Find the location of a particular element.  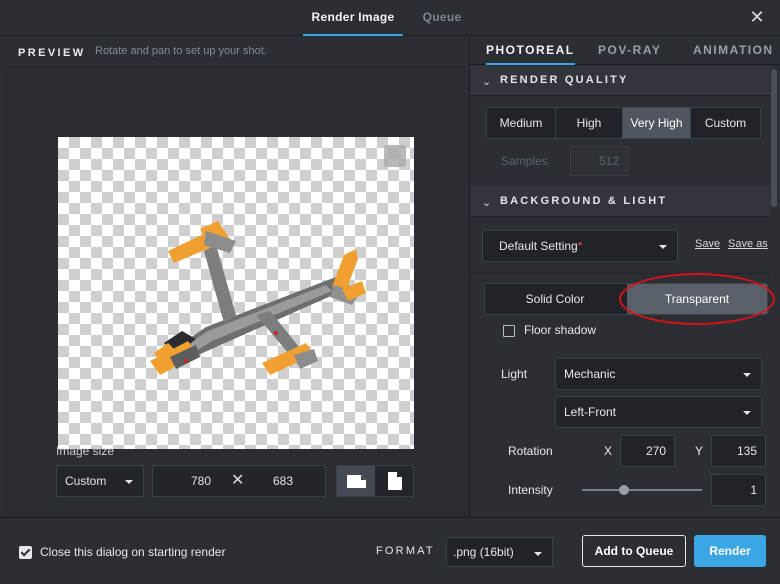

format-dropdown: .png (16bit) is located at coordinates (499, 552).